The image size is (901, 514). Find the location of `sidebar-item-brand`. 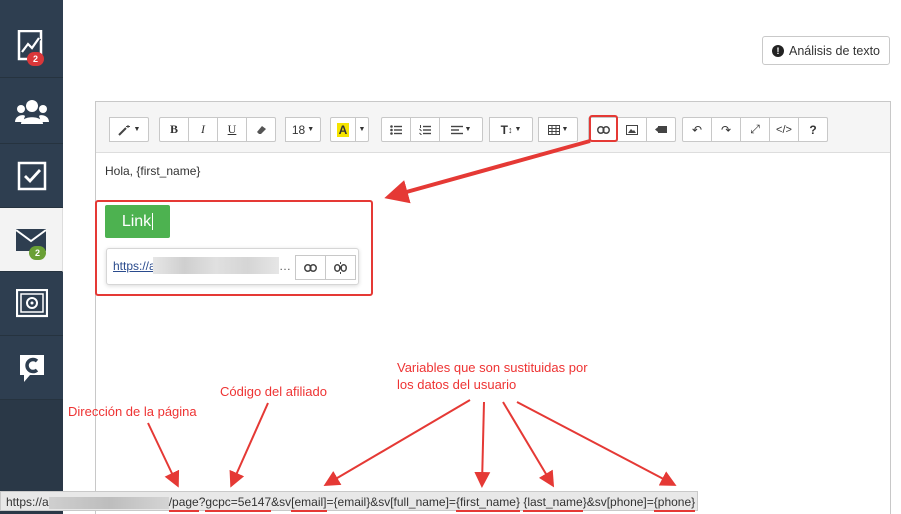

sidebar-item-brand is located at coordinates (31, 368).